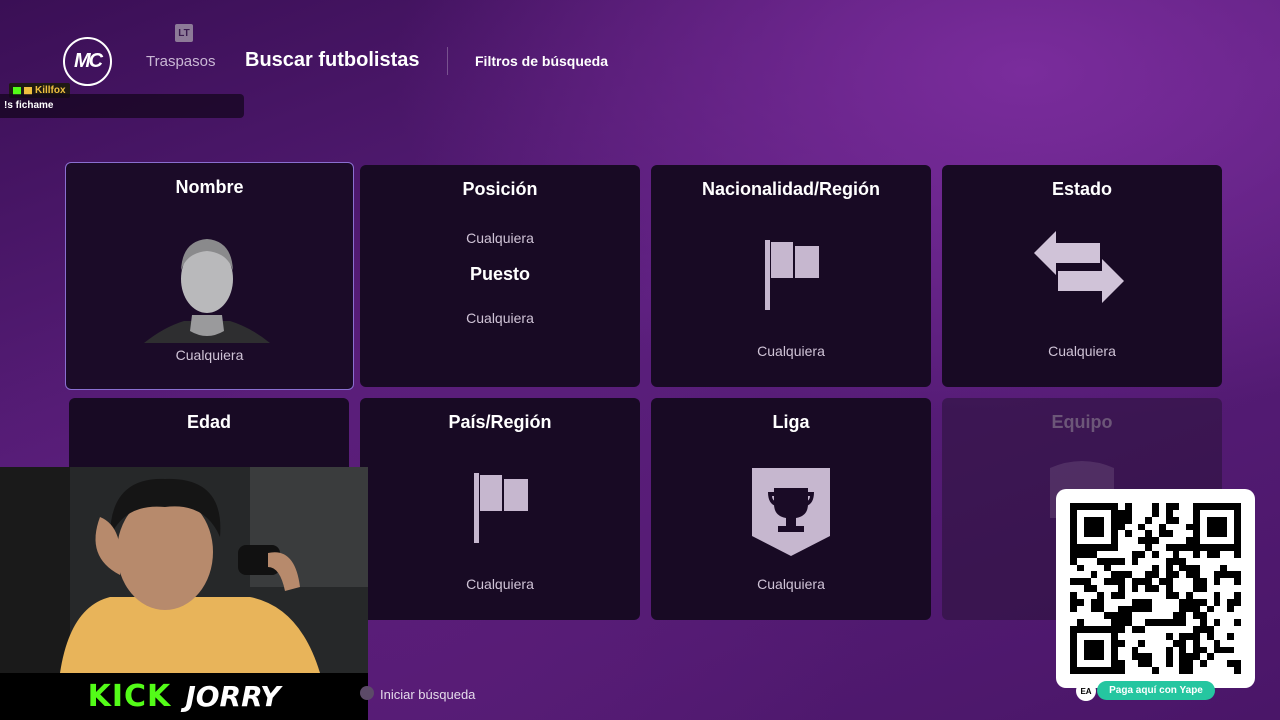  What do you see at coordinates (542, 61) in the screenshot?
I see `filters-heading: Filtros de búsqueda` at bounding box center [542, 61].